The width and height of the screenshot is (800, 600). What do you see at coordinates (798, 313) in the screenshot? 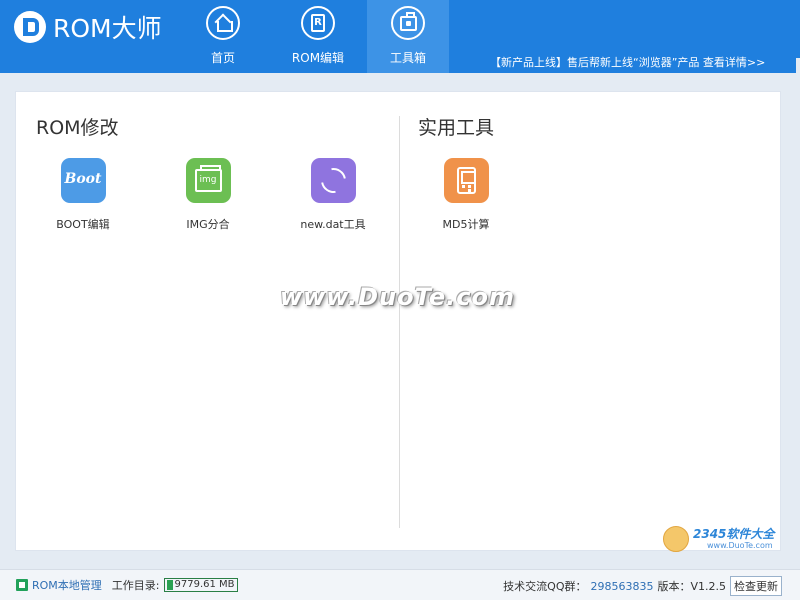
I see `window-edge` at bounding box center [798, 313].